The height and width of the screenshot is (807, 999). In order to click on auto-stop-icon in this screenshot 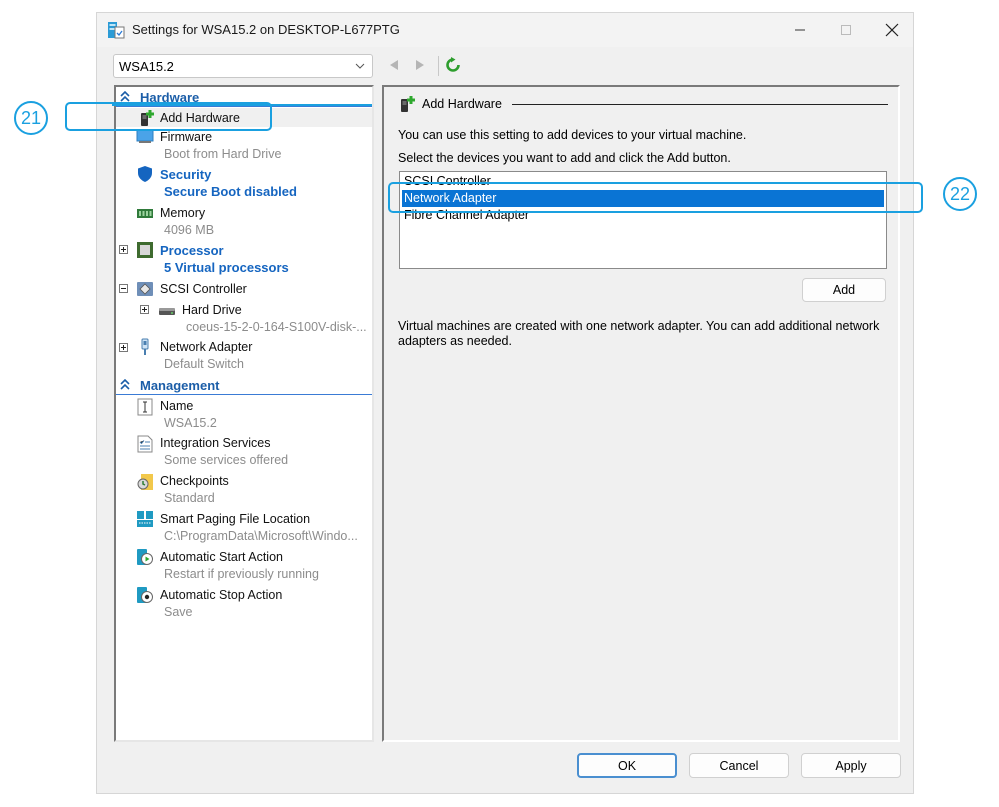, I will do `click(145, 595)`.